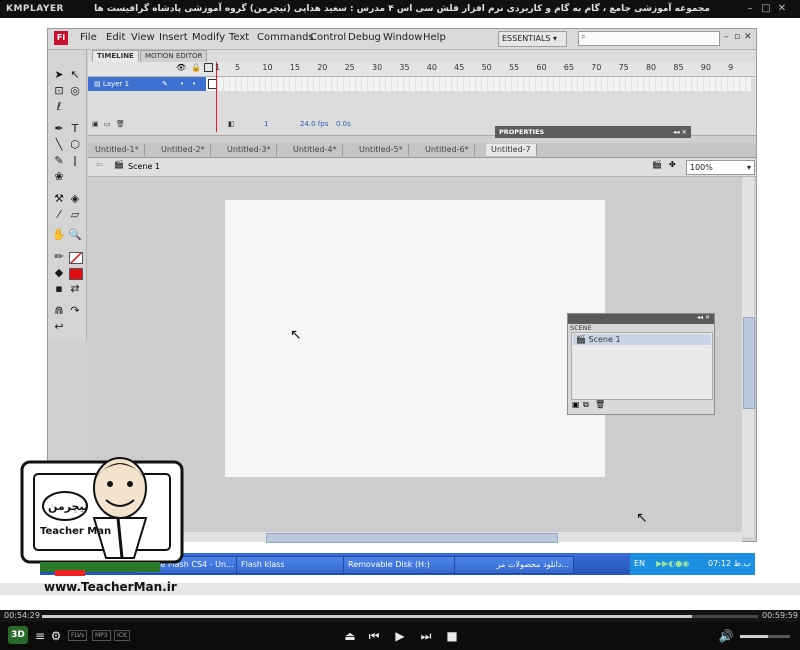 The width and height of the screenshot is (800, 650). What do you see at coordinates (400, 616) in the screenshot?
I see `seek-bar` at bounding box center [400, 616].